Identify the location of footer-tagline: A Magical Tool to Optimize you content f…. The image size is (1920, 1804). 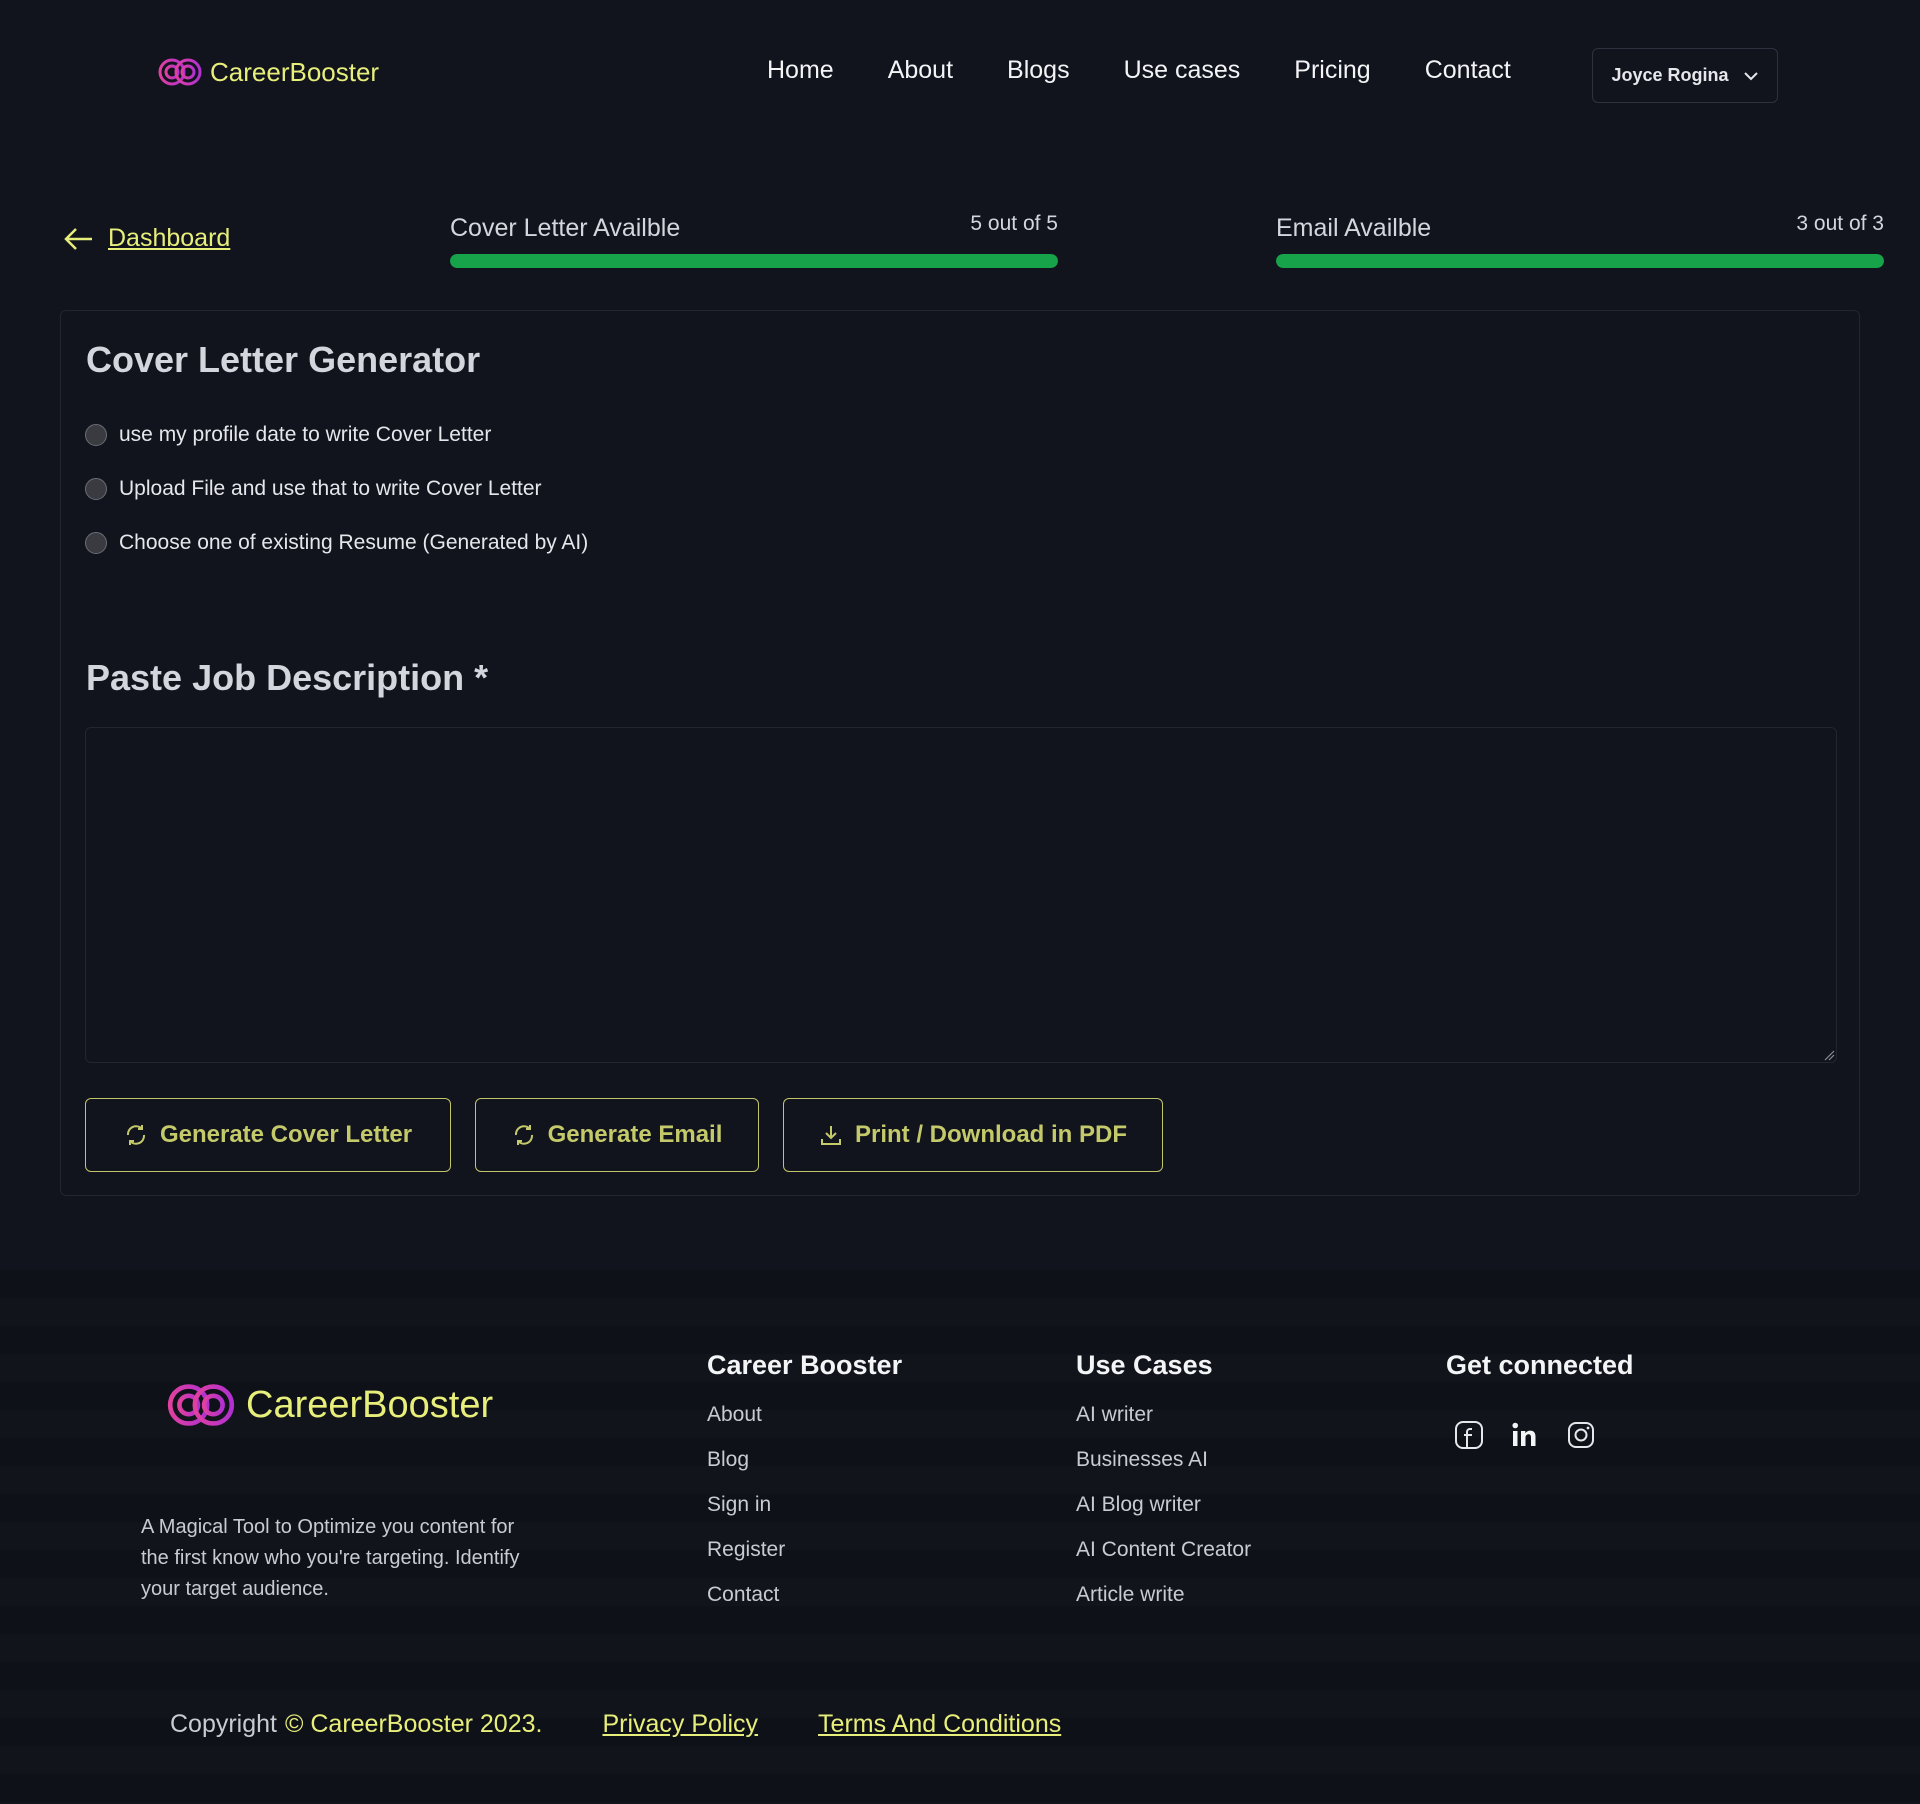
(330, 1558).